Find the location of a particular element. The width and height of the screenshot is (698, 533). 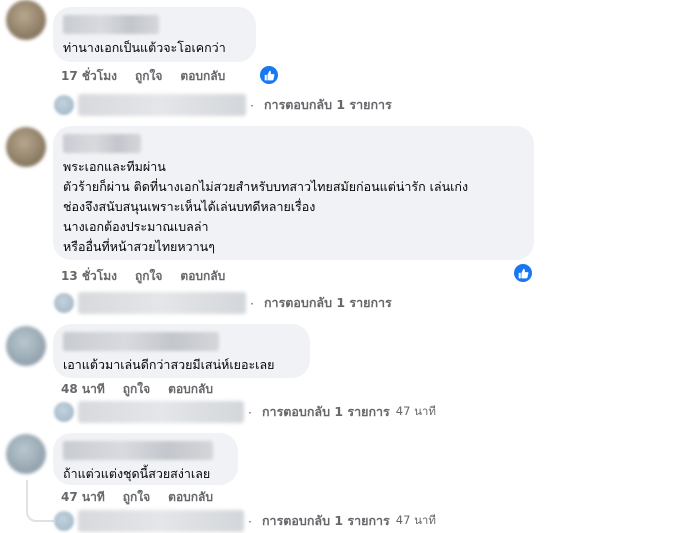

comment-text: ถ้าแต่วแต่งชุดนี้สวยสง่าเลย is located at coordinates (137, 473).